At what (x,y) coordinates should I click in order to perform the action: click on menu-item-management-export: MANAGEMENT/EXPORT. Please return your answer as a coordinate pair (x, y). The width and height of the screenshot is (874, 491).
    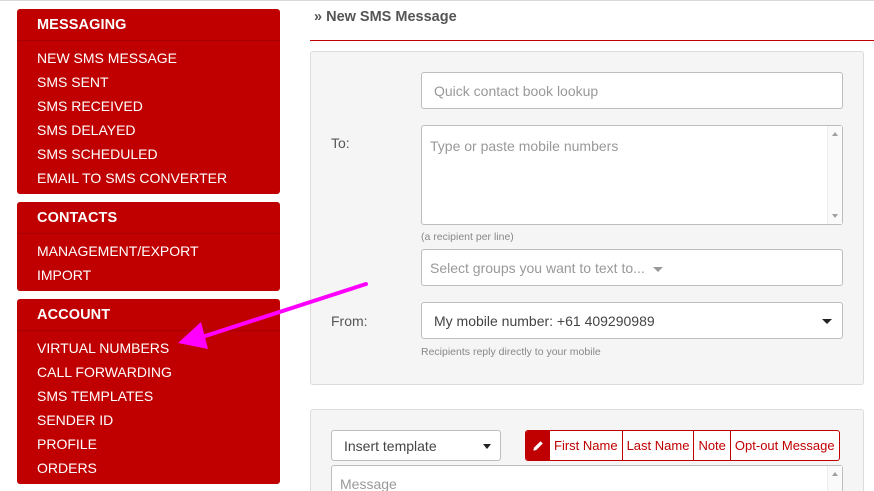
    Looking at the image, I should click on (148, 251).